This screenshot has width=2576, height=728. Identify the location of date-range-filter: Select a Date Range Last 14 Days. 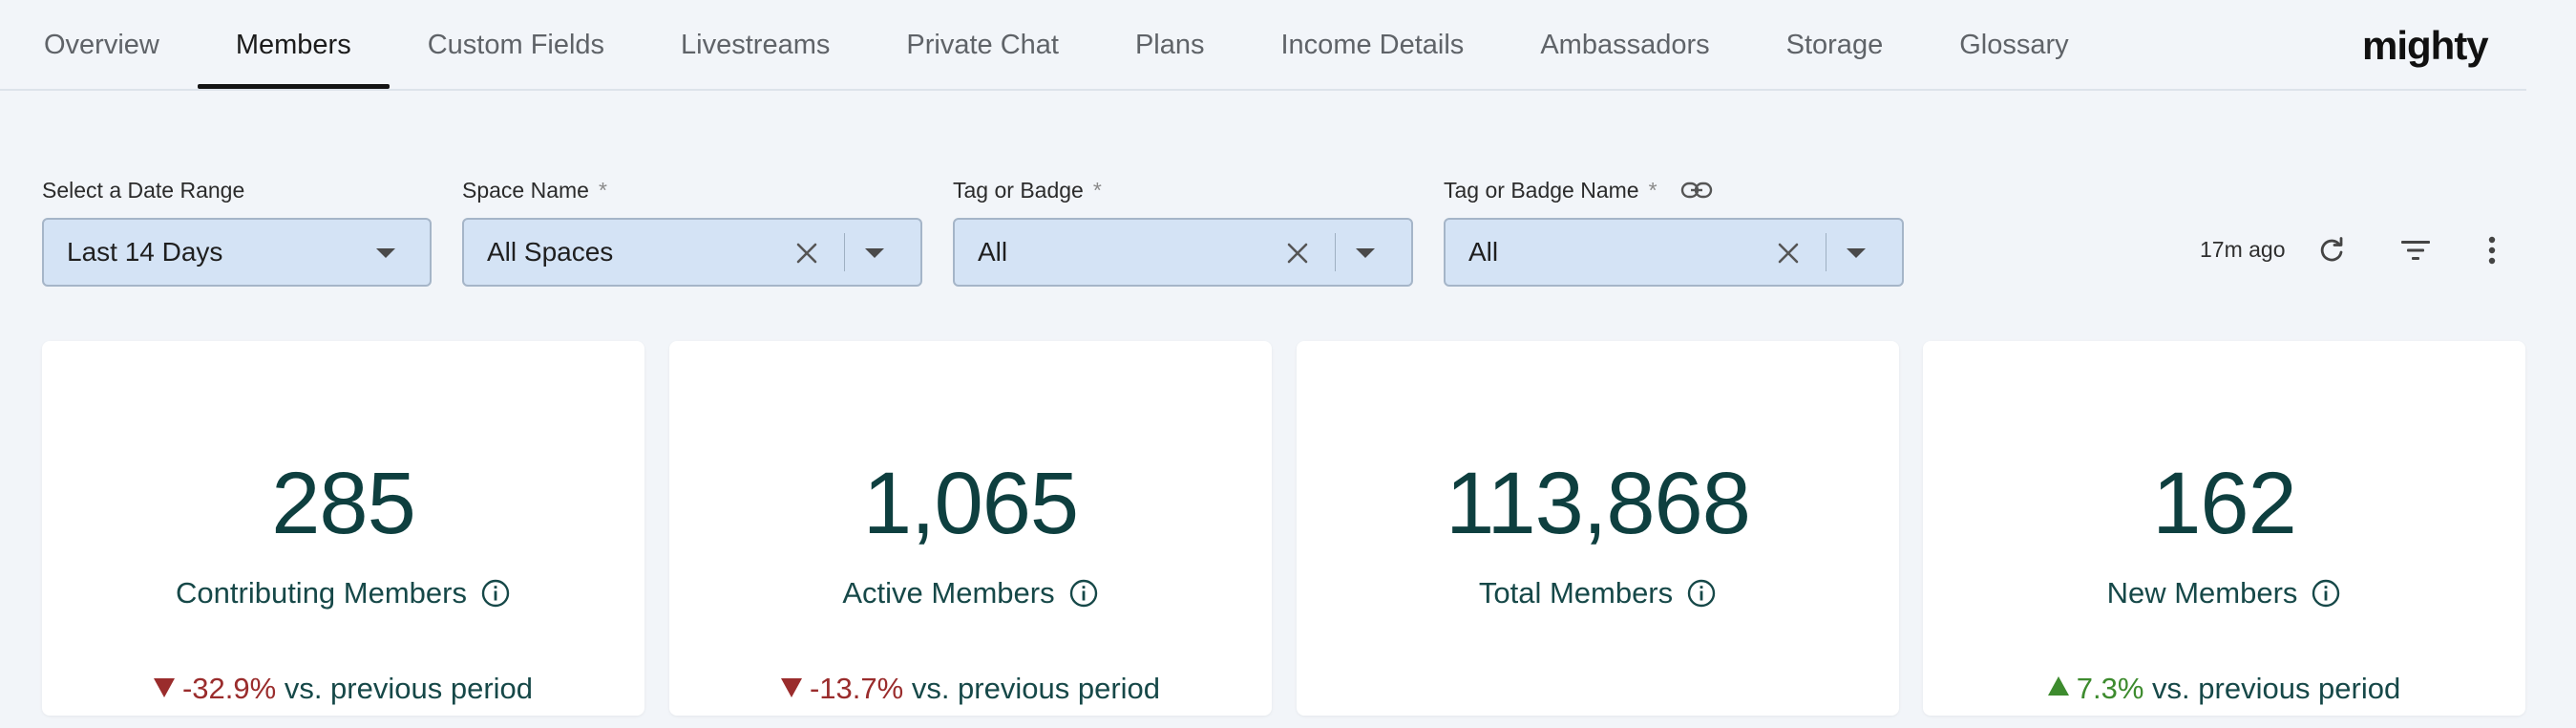
(237, 232).